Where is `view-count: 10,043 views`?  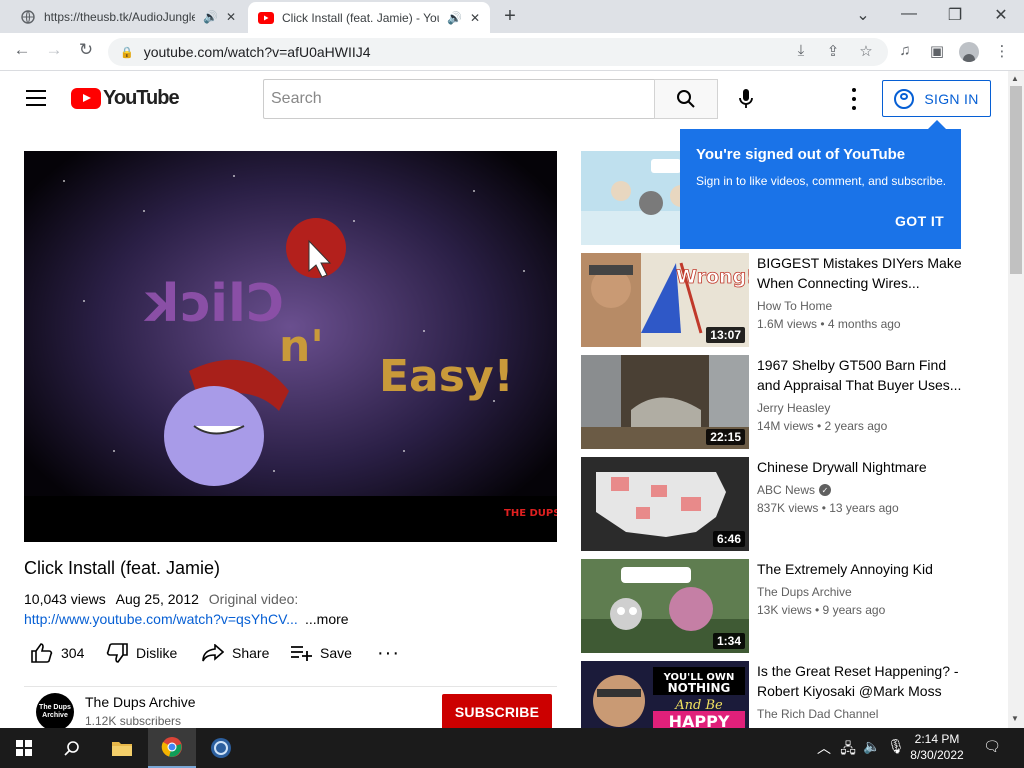
view-count: 10,043 views is located at coordinates (65, 599).